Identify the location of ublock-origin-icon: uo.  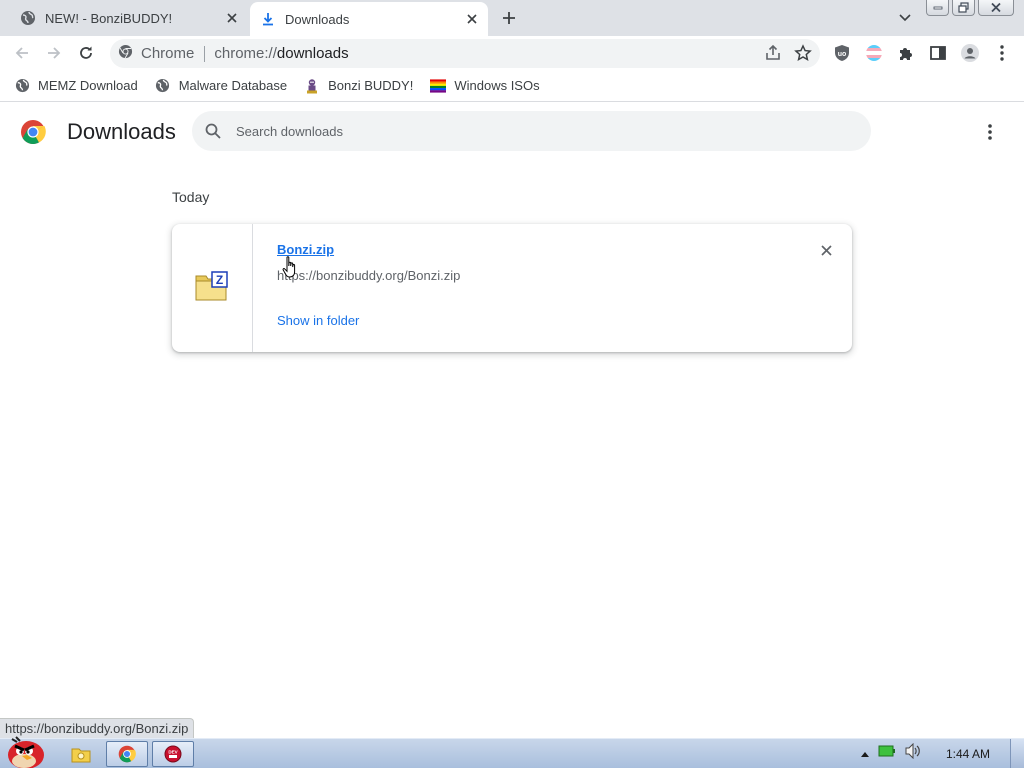
(842, 53).